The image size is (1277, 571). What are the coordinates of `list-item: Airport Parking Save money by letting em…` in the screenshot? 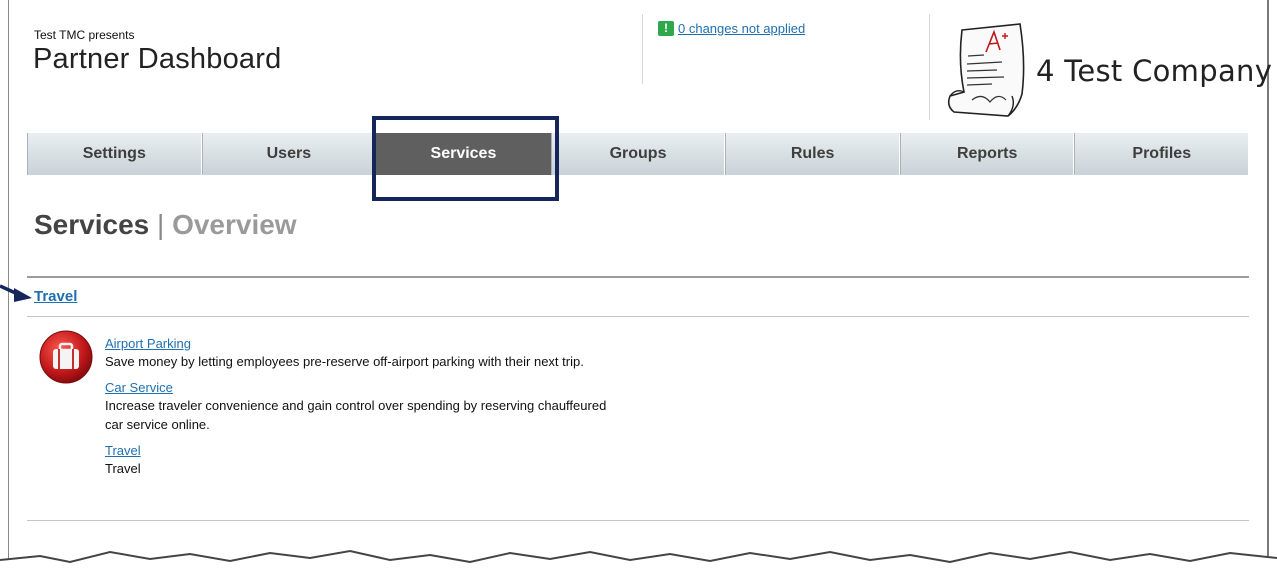 It's located at (365, 353).